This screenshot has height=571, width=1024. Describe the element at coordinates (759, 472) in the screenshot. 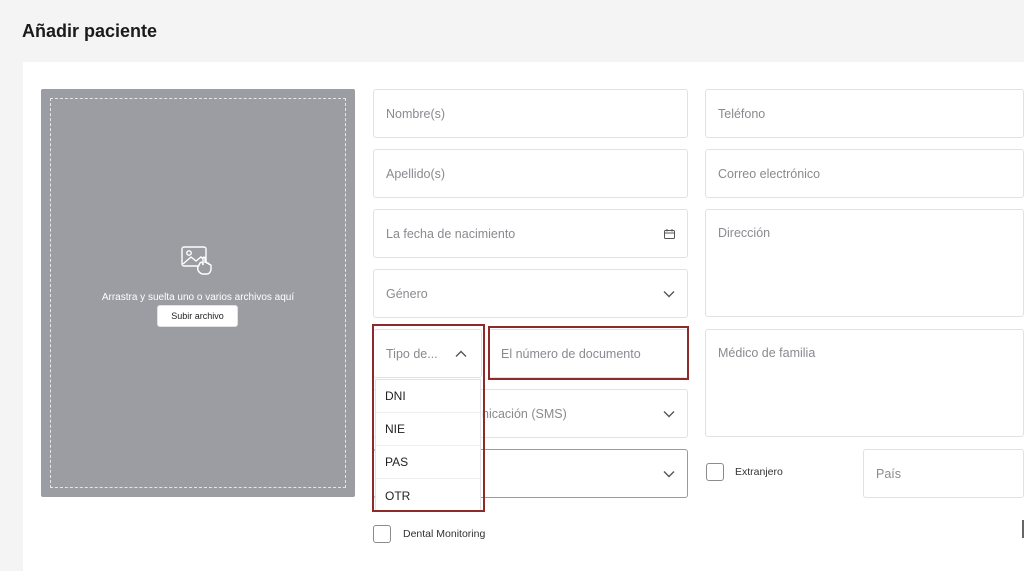

I see `foreigner-label: Extranjero` at that location.